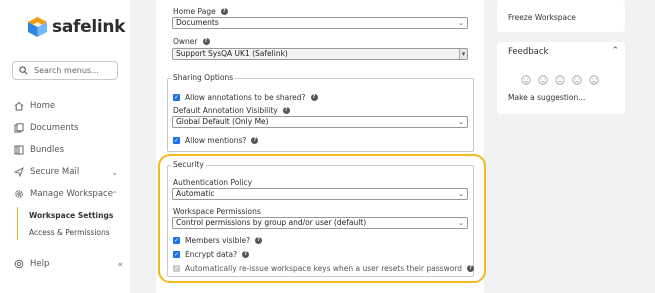 The height and width of the screenshot is (293, 655). What do you see at coordinates (542, 17) in the screenshot?
I see `freeze-workspace-link: Freeze Workspace` at bounding box center [542, 17].